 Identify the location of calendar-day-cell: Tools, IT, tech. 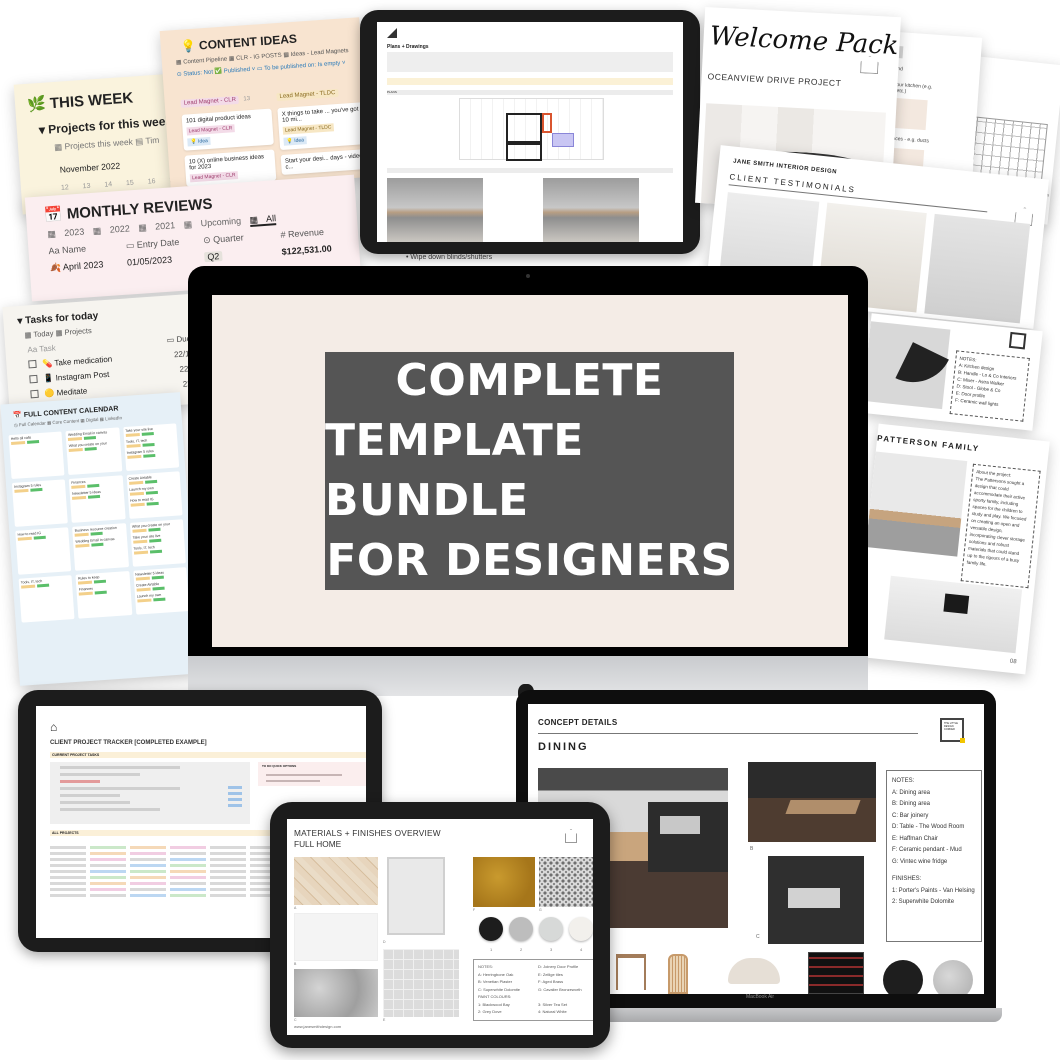
(46, 599).